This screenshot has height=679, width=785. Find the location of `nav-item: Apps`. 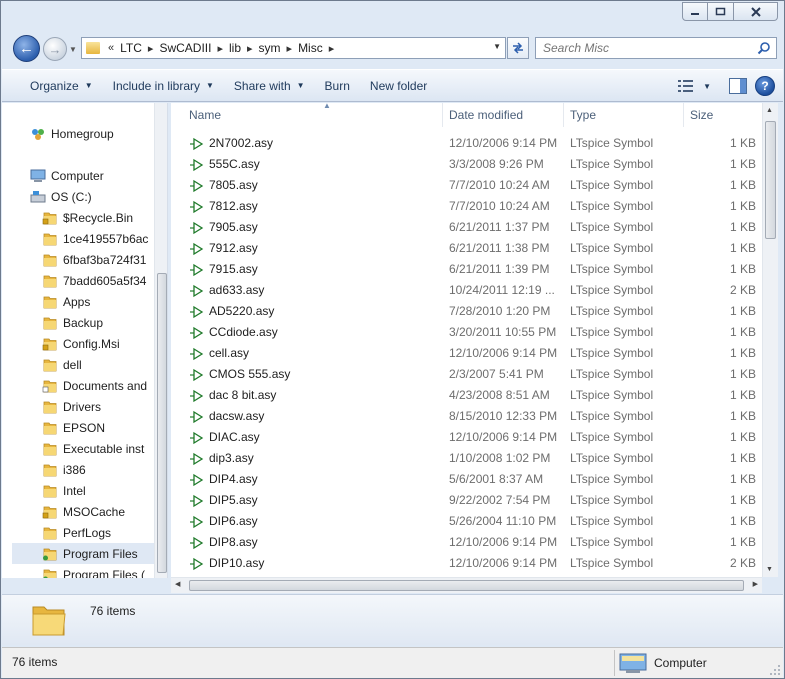

nav-item: Apps is located at coordinates (78, 301).